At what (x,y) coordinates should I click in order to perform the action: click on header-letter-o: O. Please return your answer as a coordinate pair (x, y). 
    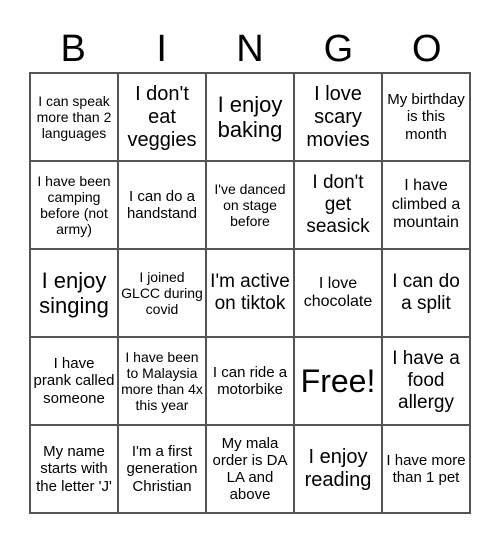
    Looking at the image, I should click on (427, 49).